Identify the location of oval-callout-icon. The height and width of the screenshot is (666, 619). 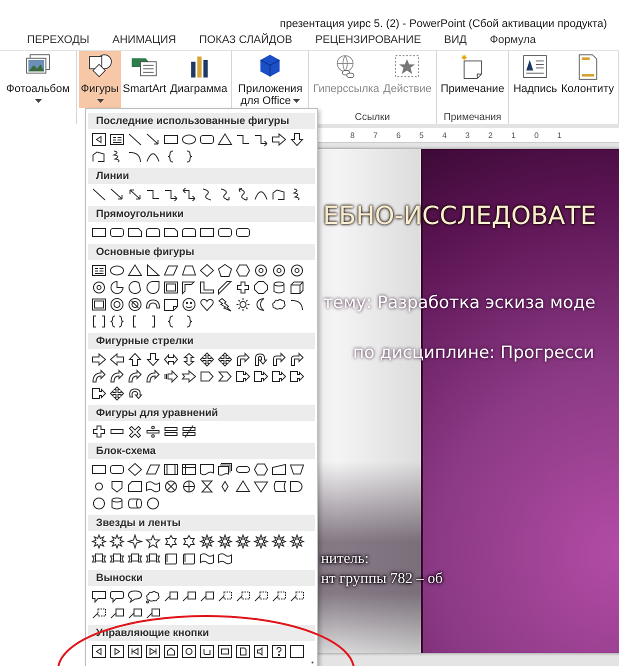
(135, 596).